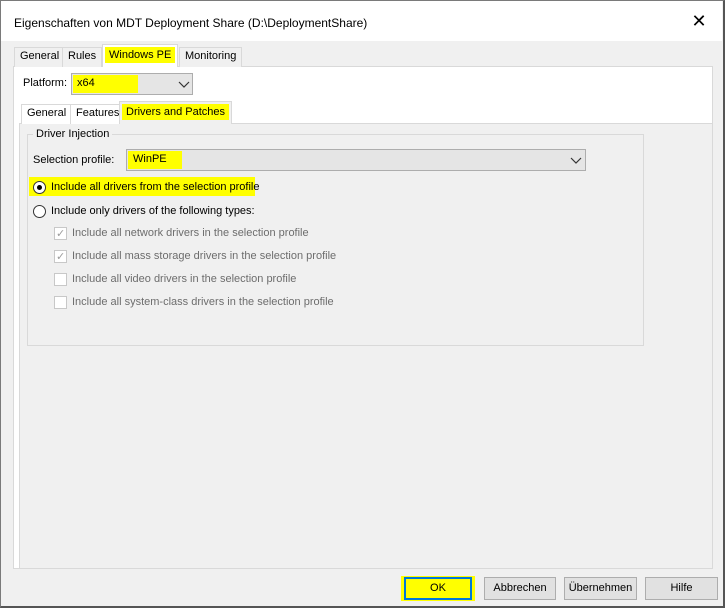 The image size is (725, 608). What do you see at coordinates (45, 83) in the screenshot?
I see `platform-label: Platform:` at bounding box center [45, 83].